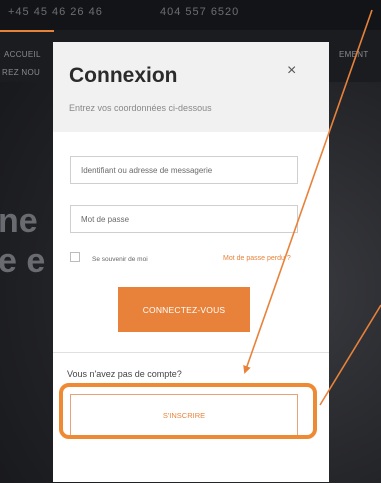  Describe the element at coordinates (200, 12) in the screenshot. I see `phone-number-2: 404 557 6520` at that location.